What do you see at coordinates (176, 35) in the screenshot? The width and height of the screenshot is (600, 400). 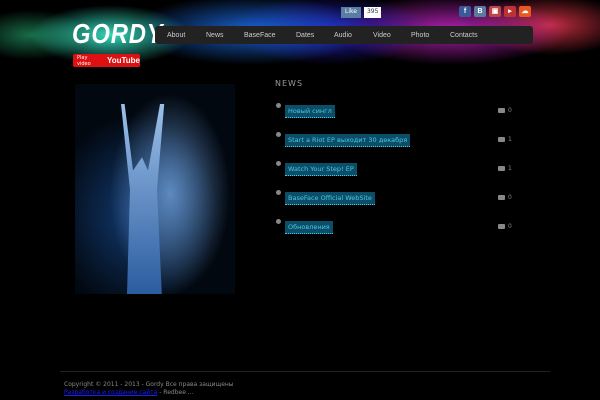 I see `nav-about: About` at bounding box center [176, 35].